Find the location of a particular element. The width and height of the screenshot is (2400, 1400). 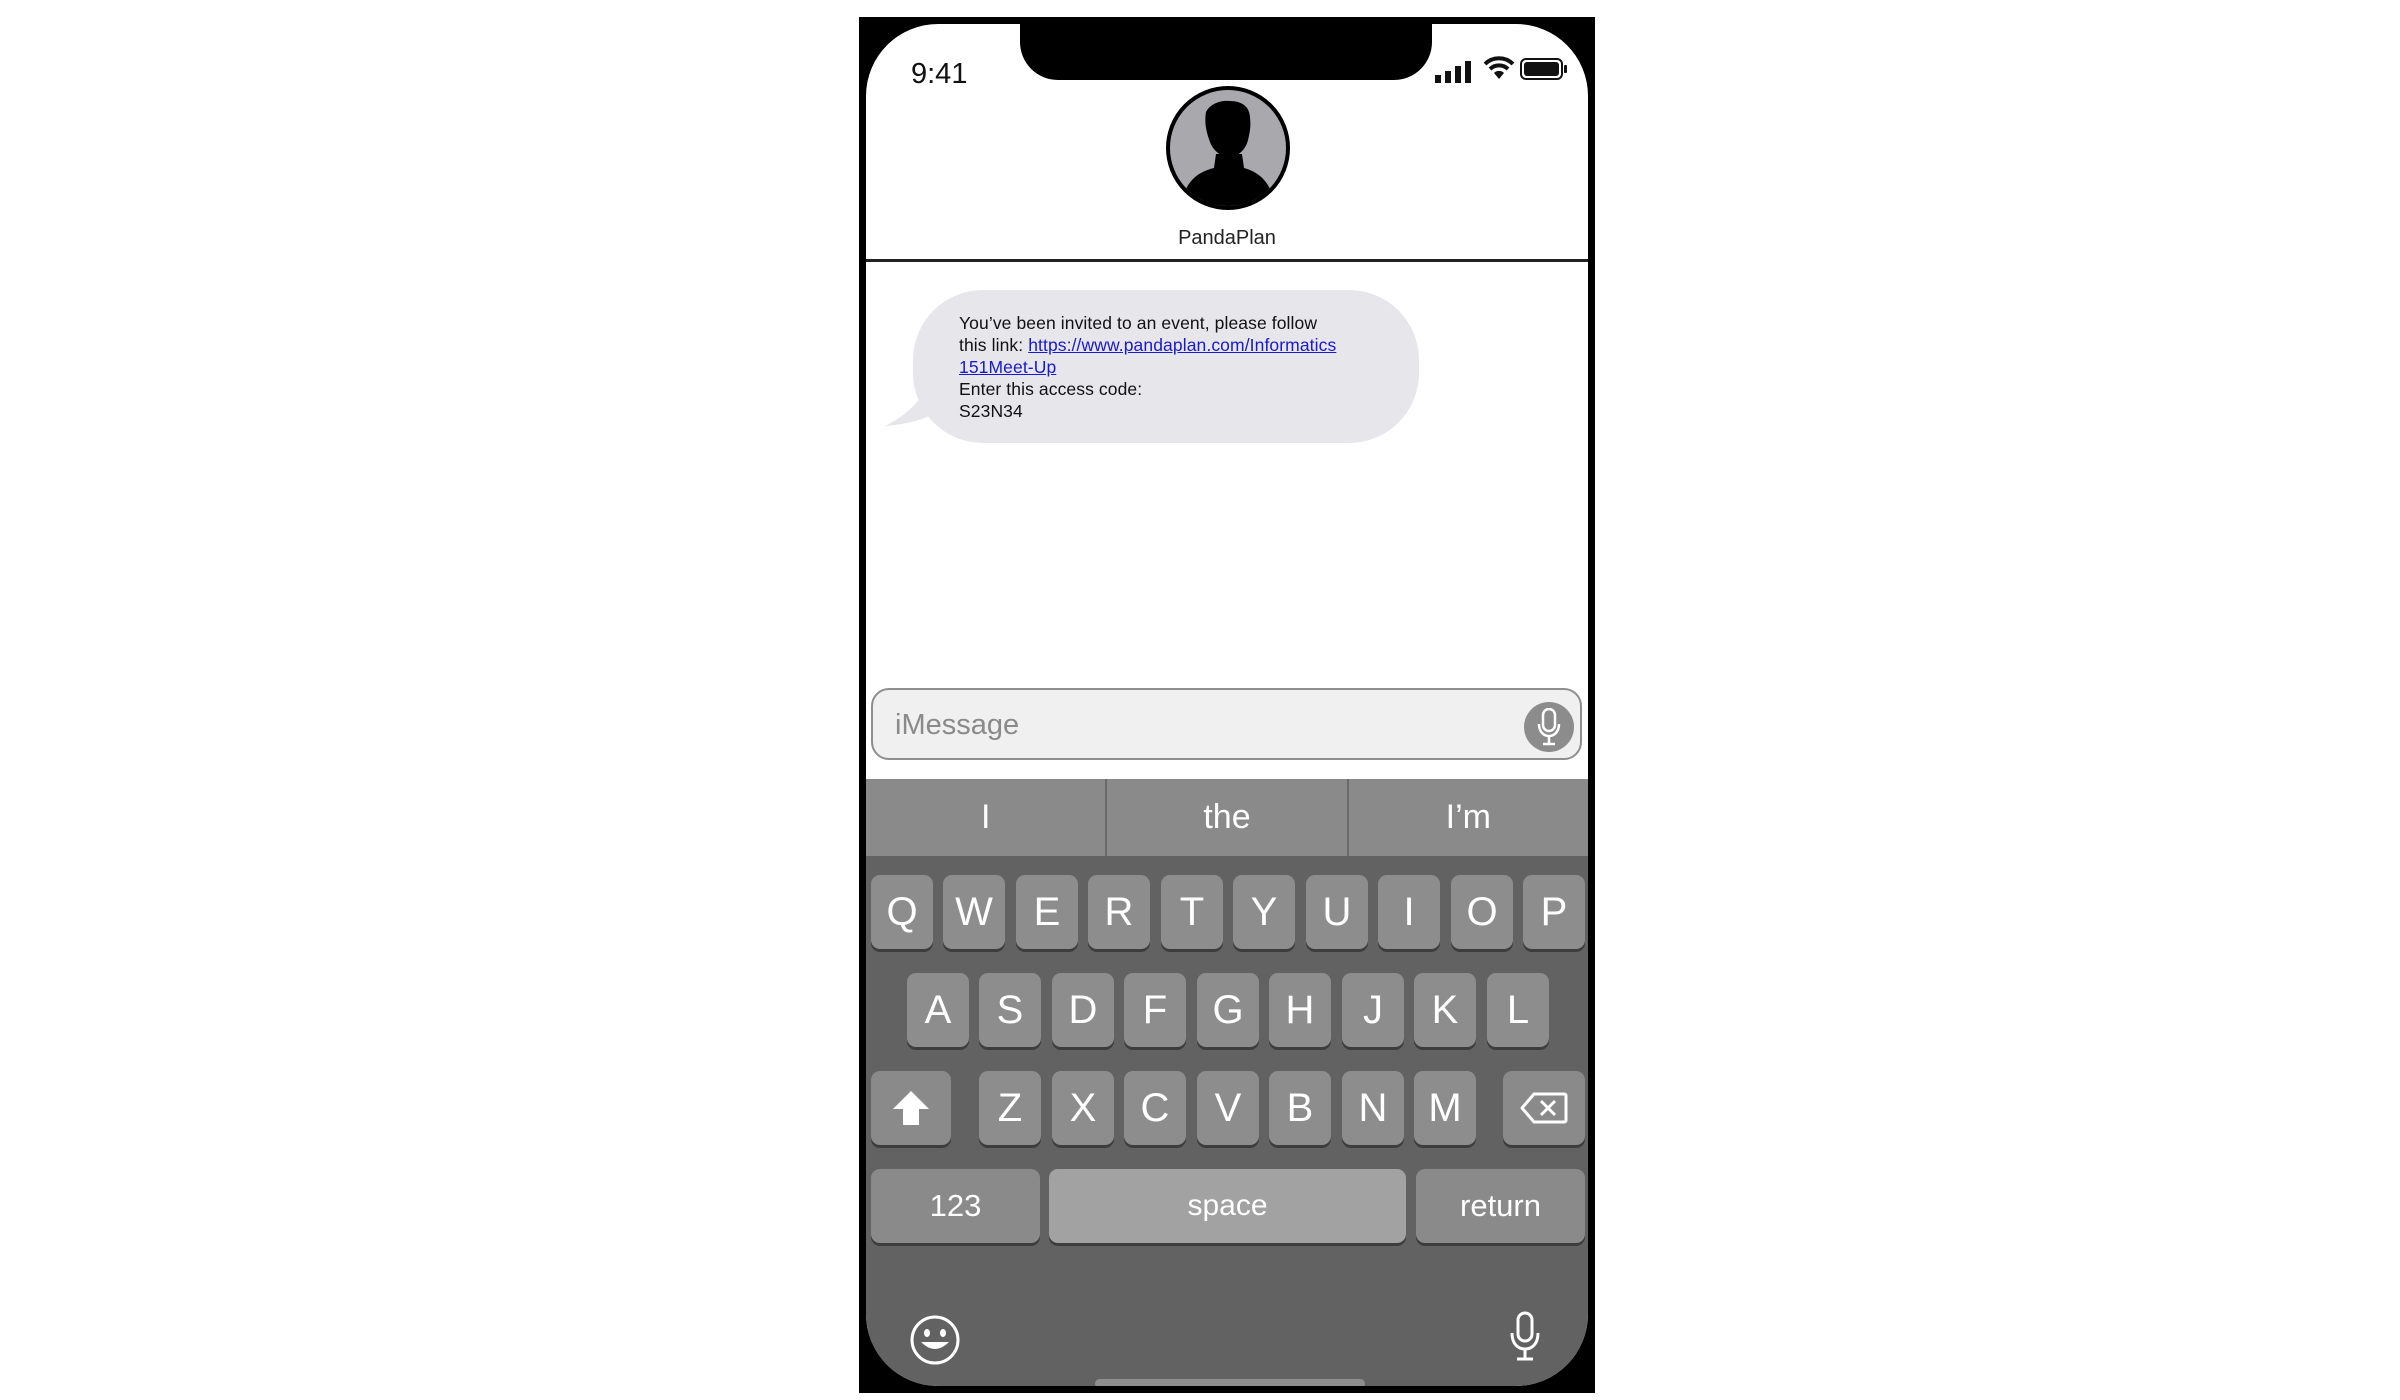

prediction-item: I is located at coordinates (985, 817).